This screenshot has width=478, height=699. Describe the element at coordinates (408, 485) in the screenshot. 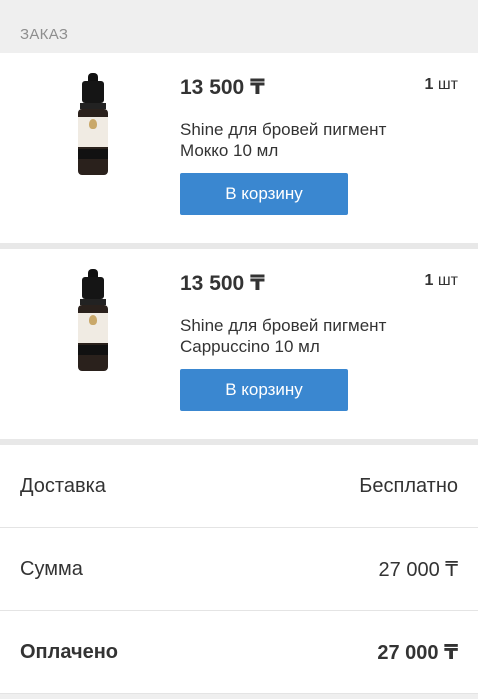

I see `delivery-value: Бесплатно` at that location.